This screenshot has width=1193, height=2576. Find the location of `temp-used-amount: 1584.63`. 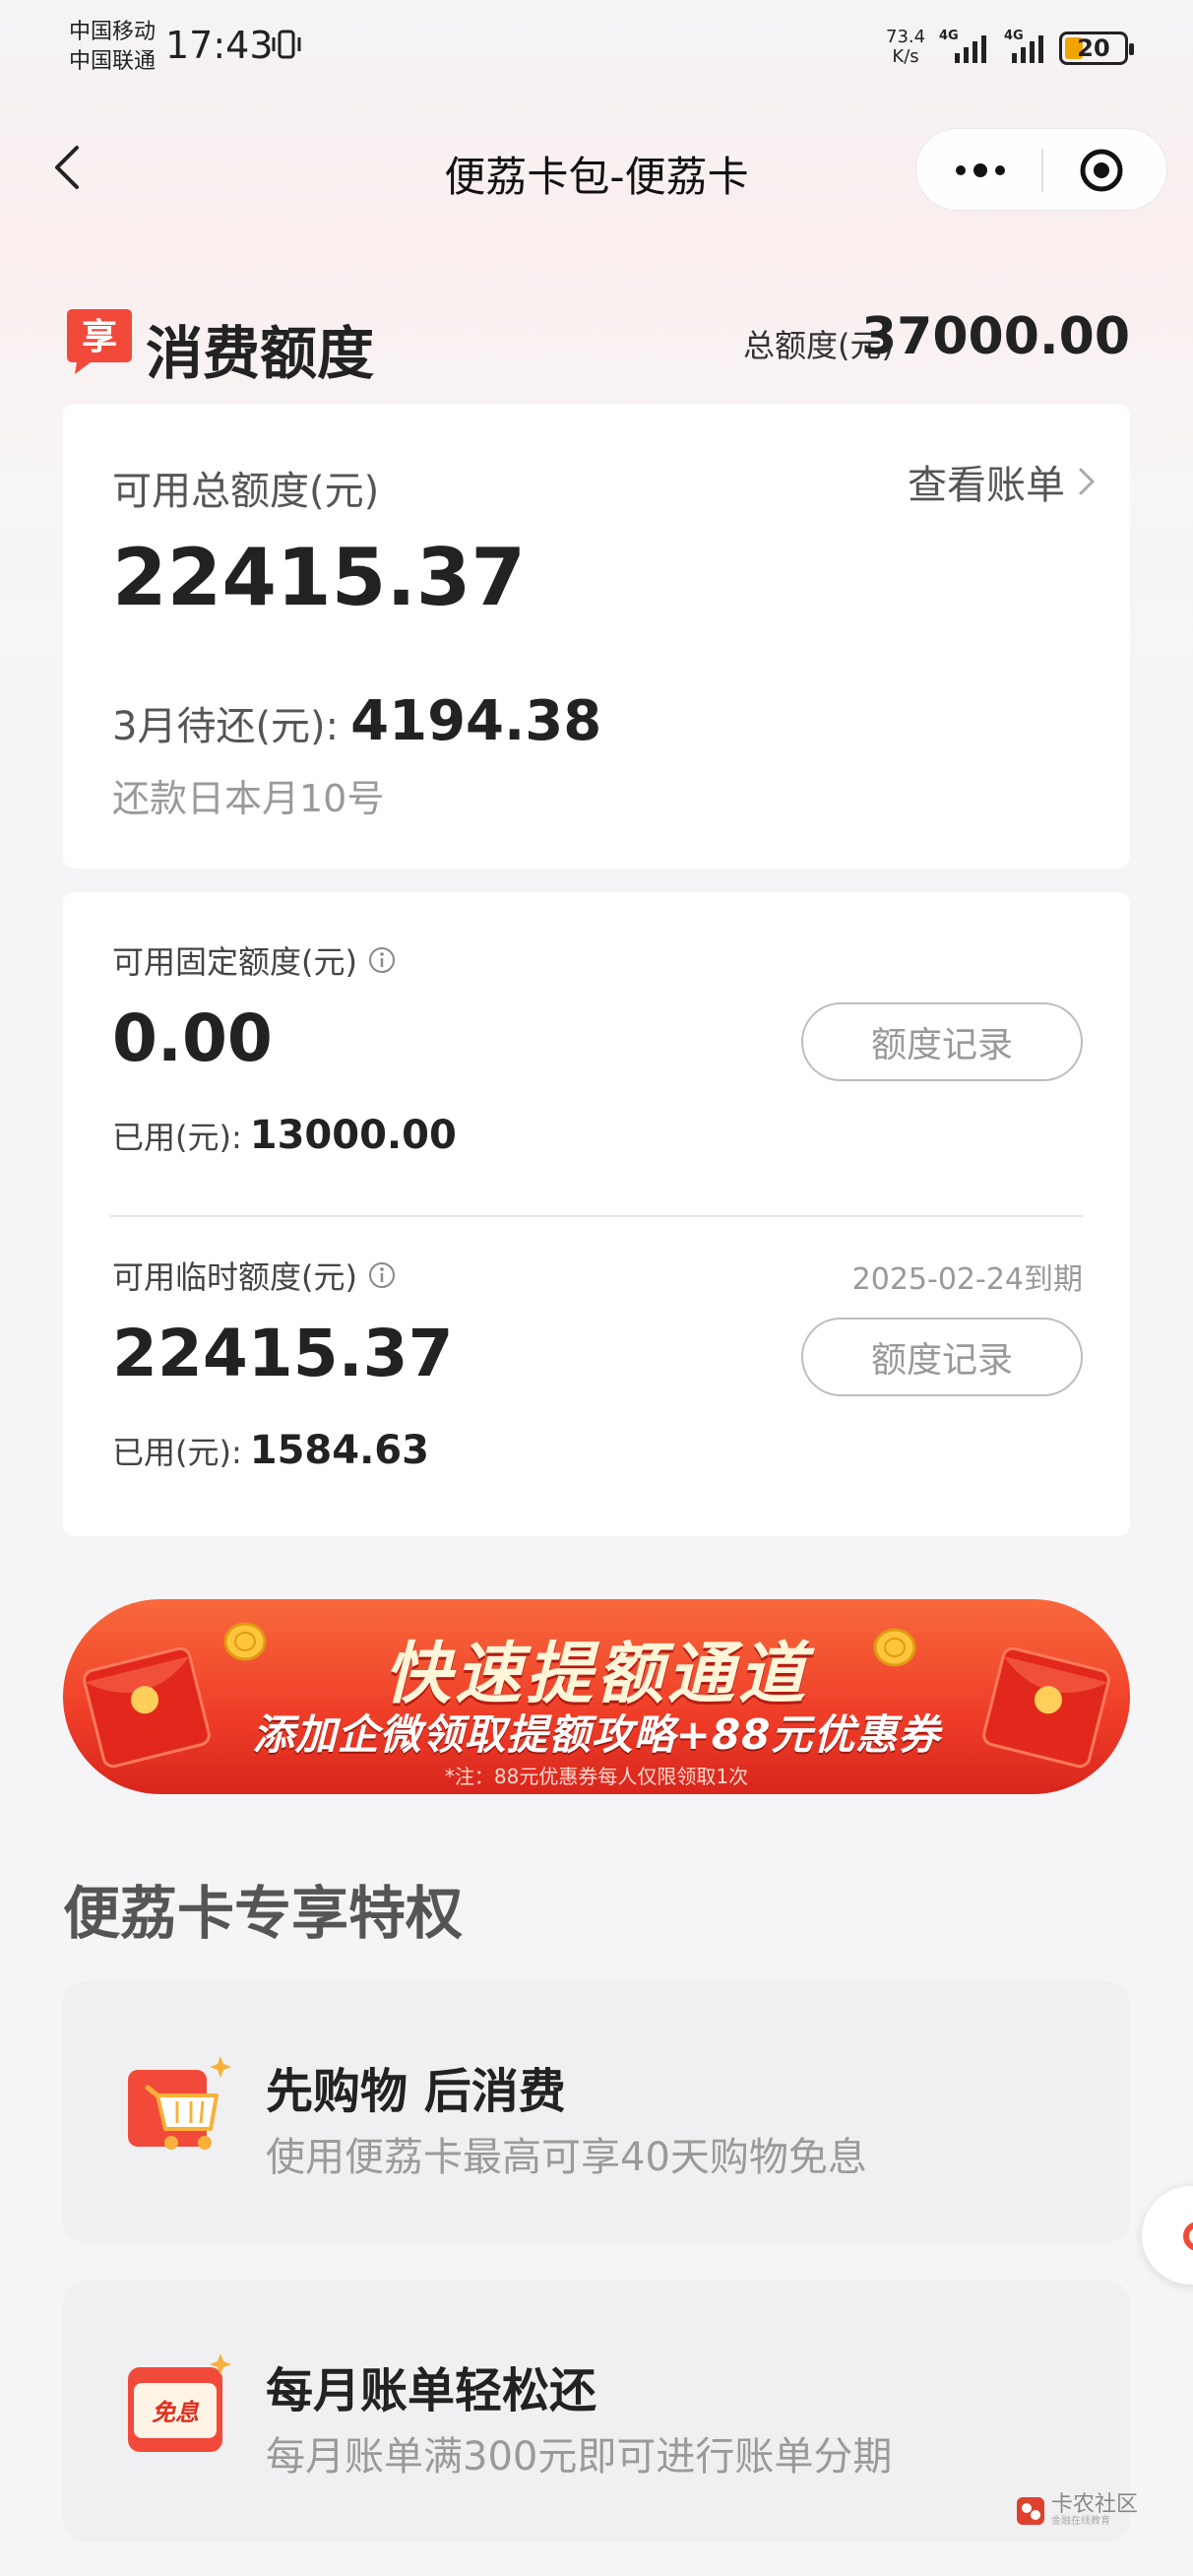

temp-used-amount: 1584.63 is located at coordinates (339, 1450).